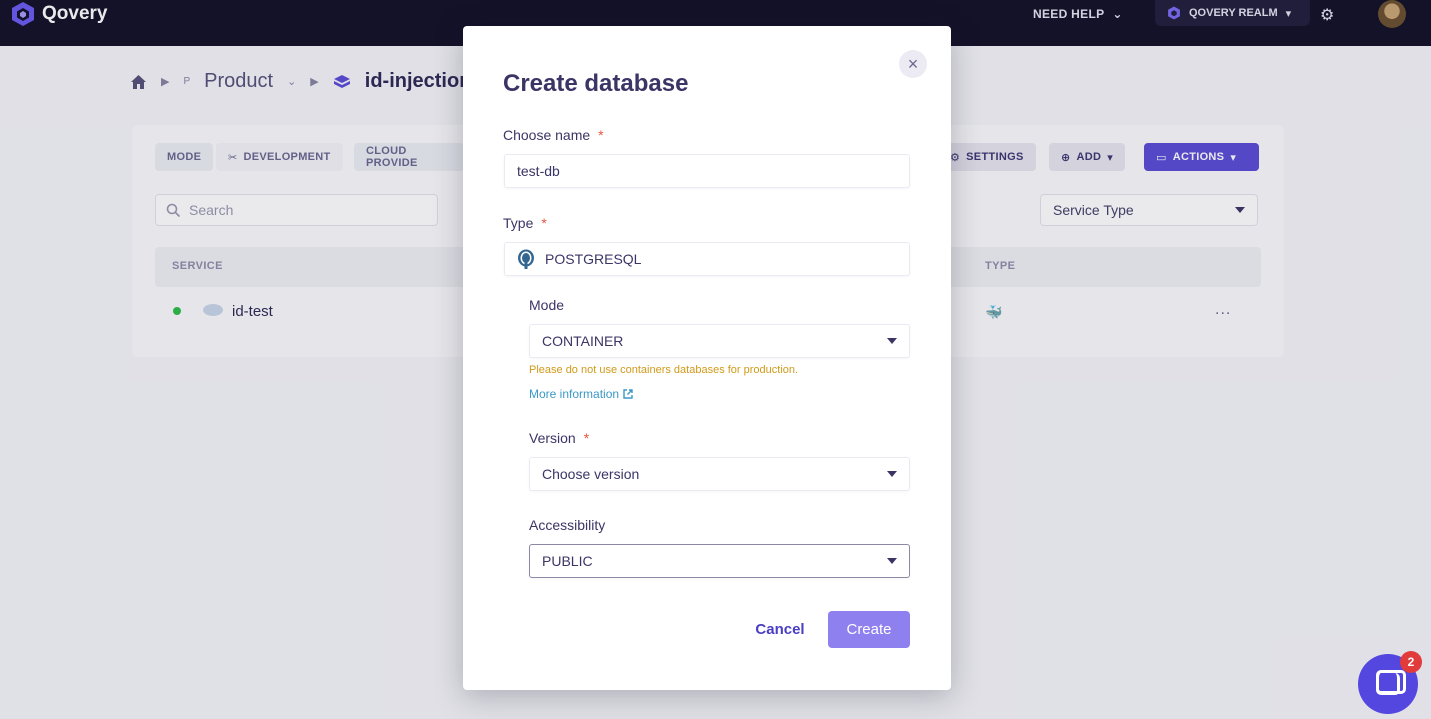 The height and width of the screenshot is (719, 1431). Describe the element at coordinates (547, 305) in the screenshot. I see `mode-label: Mode` at that location.